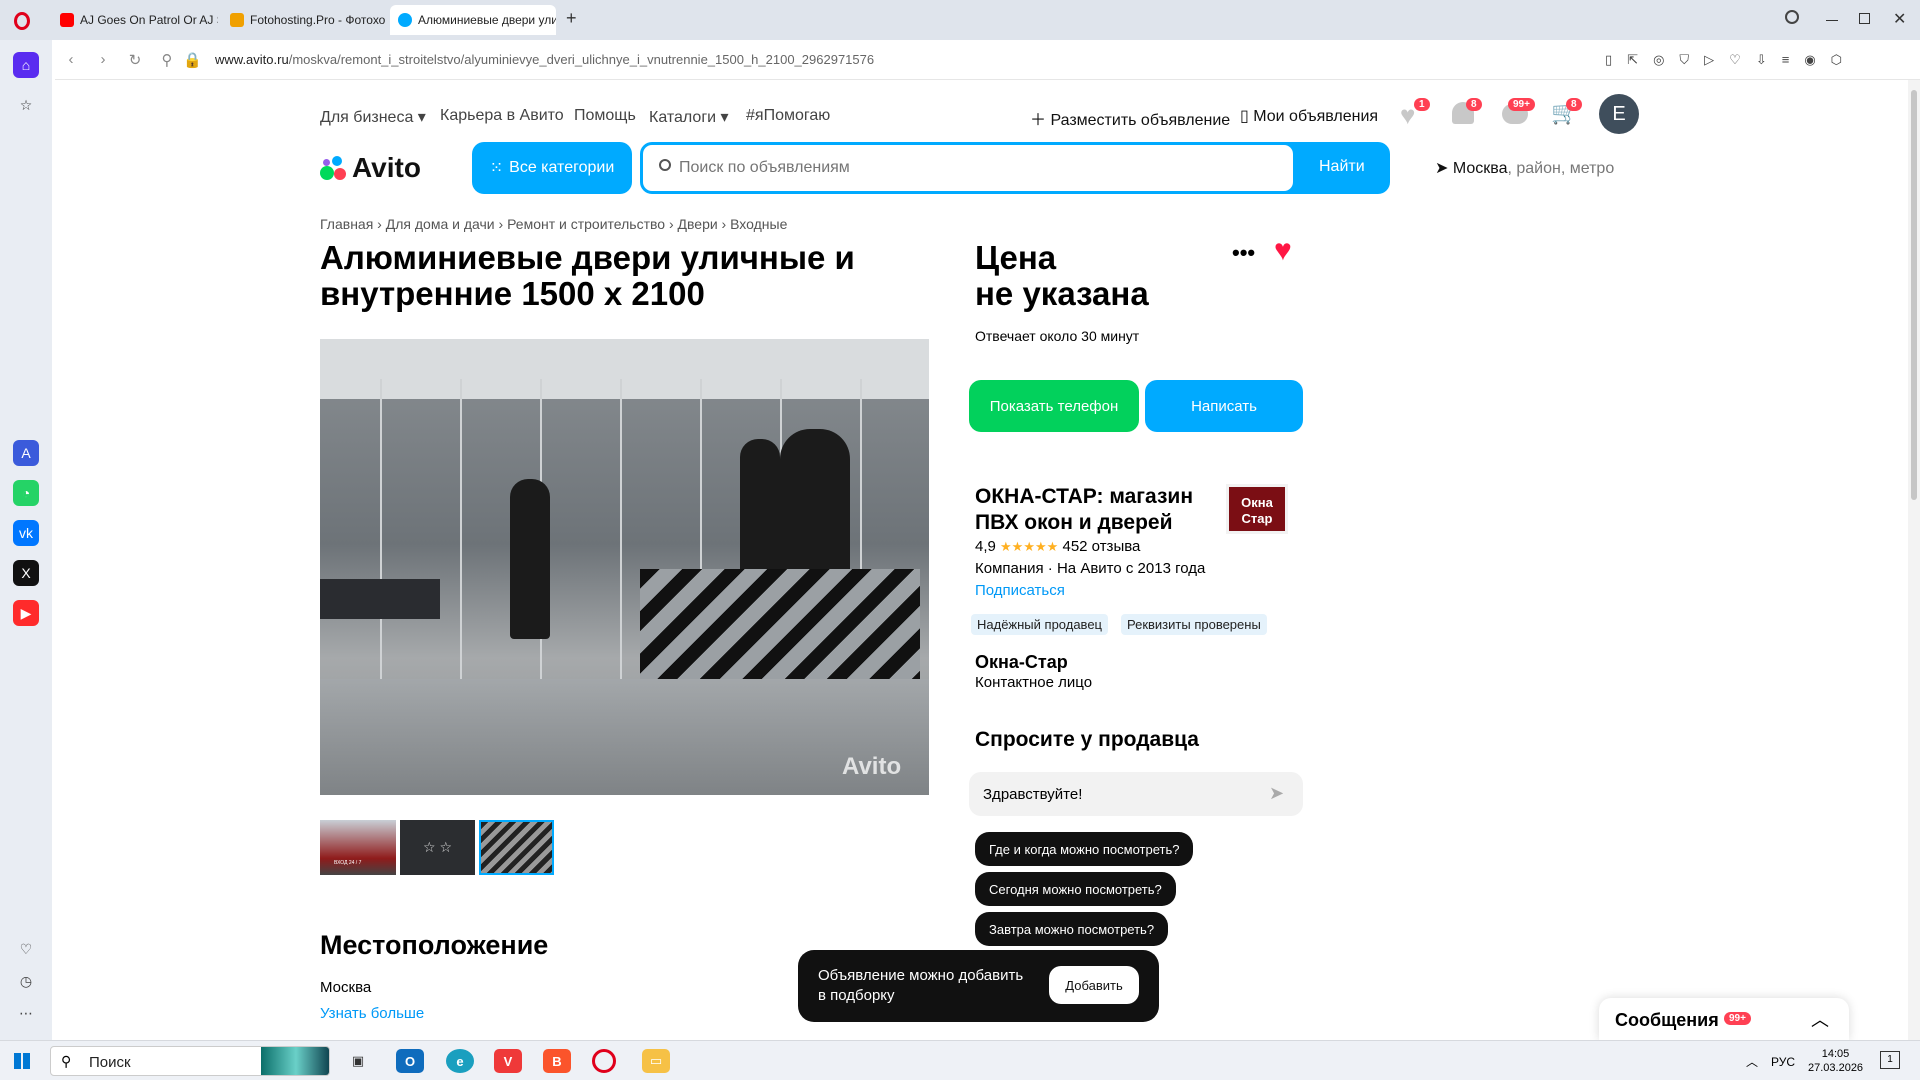 The image size is (1920, 1080). Describe the element at coordinates (22, 1061) in the screenshot. I see `windows-start-icon` at that location.